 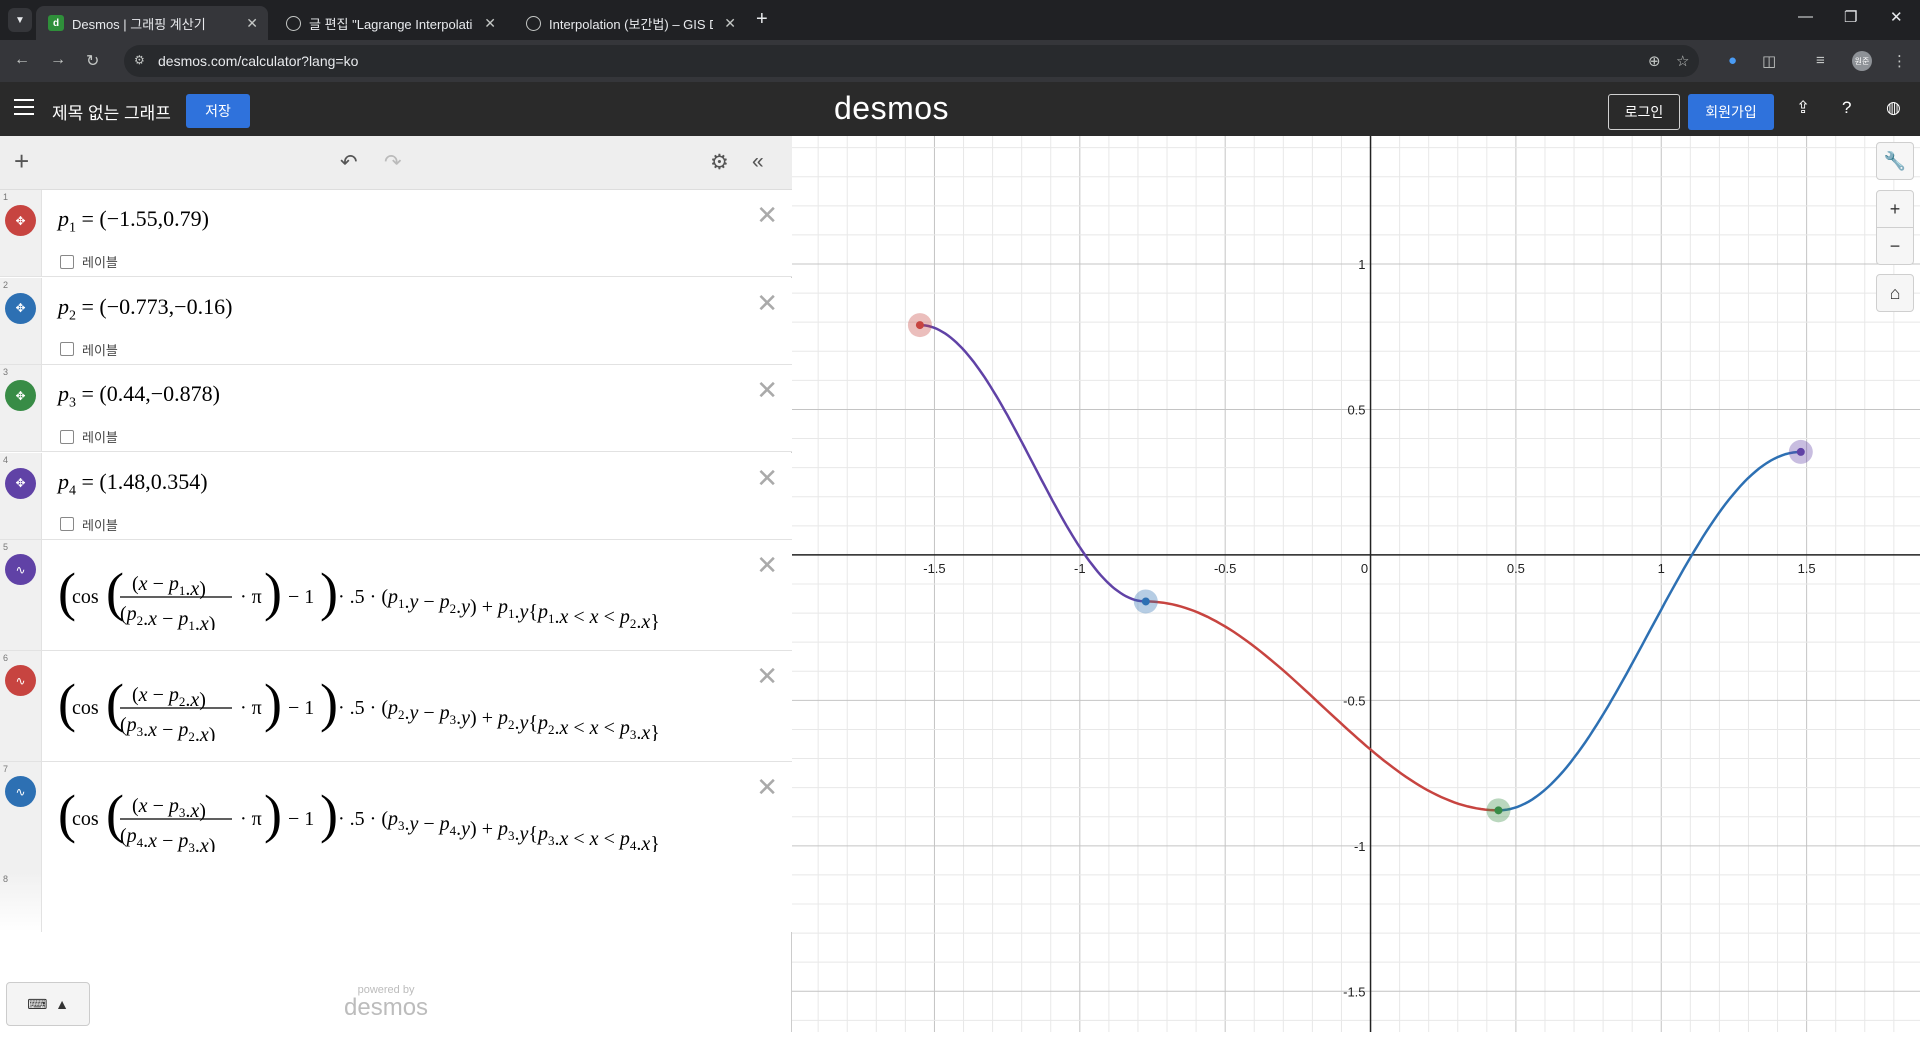 What do you see at coordinates (21, 161) in the screenshot?
I see `add-expression-plus-icon: +` at bounding box center [21, 161].